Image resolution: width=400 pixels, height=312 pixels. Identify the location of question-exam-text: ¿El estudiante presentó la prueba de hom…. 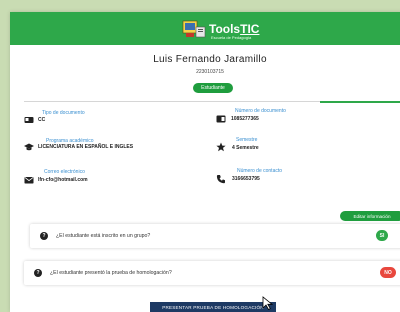
(111, 273).